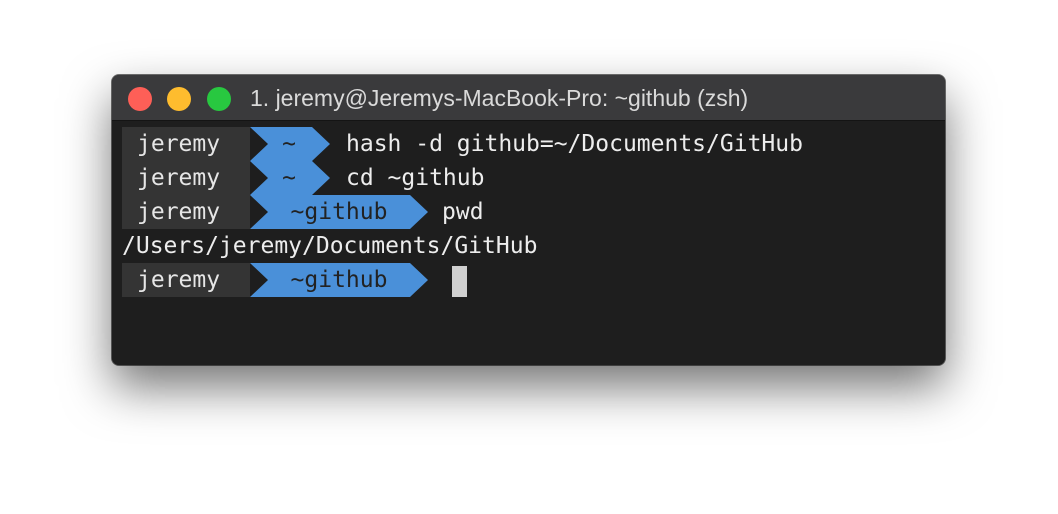  Describe the element at coordinates (574, 144) in the screenshot. I see `command-text: hash -d github=~/Documents/GitHub` at that location.